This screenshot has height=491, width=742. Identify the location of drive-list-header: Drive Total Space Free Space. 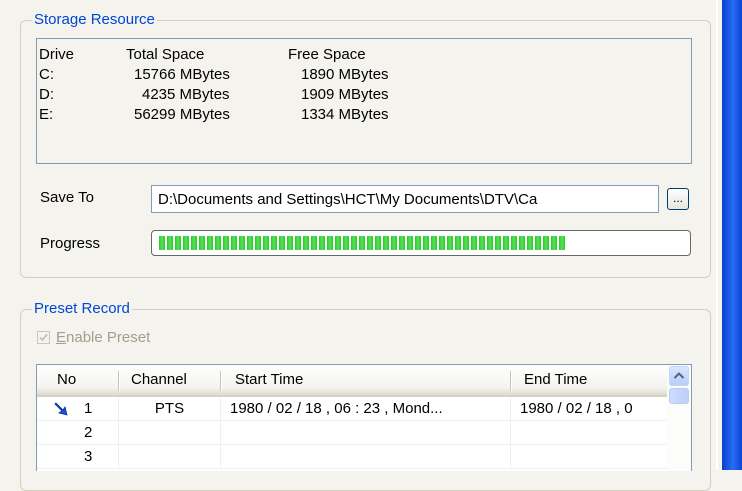
(364, 55).